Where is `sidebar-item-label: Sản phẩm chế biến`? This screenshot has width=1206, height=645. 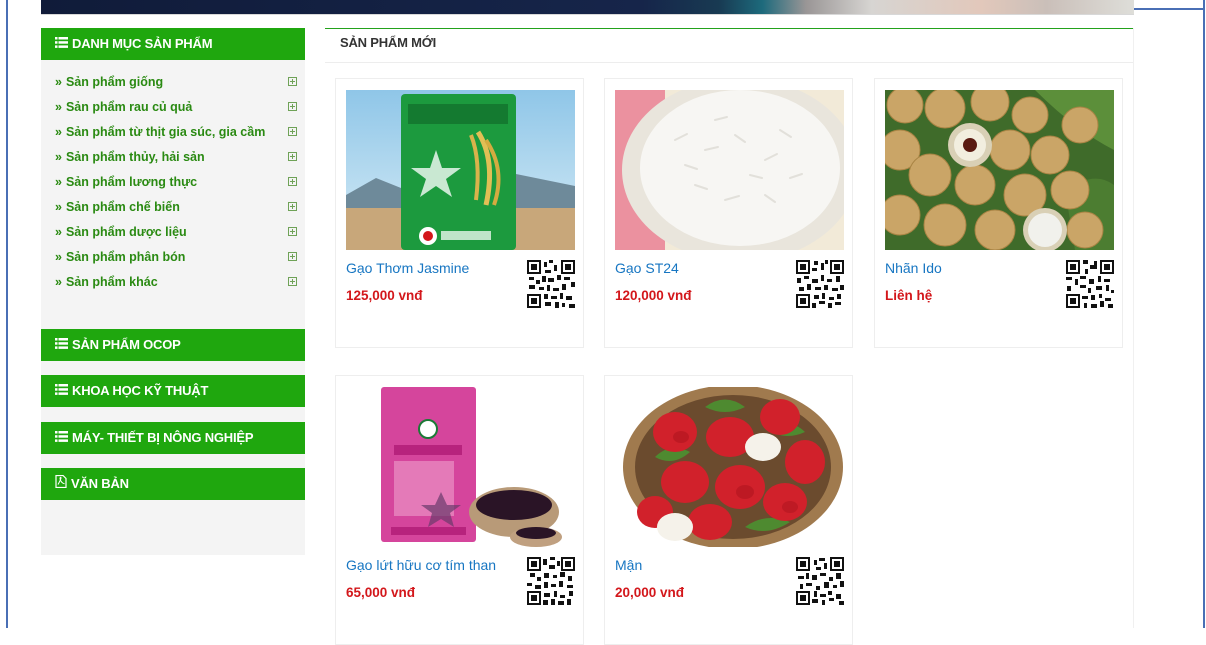 sidebar-item-label: Sản phẩm chế biến is located at coordinates (122, 207).